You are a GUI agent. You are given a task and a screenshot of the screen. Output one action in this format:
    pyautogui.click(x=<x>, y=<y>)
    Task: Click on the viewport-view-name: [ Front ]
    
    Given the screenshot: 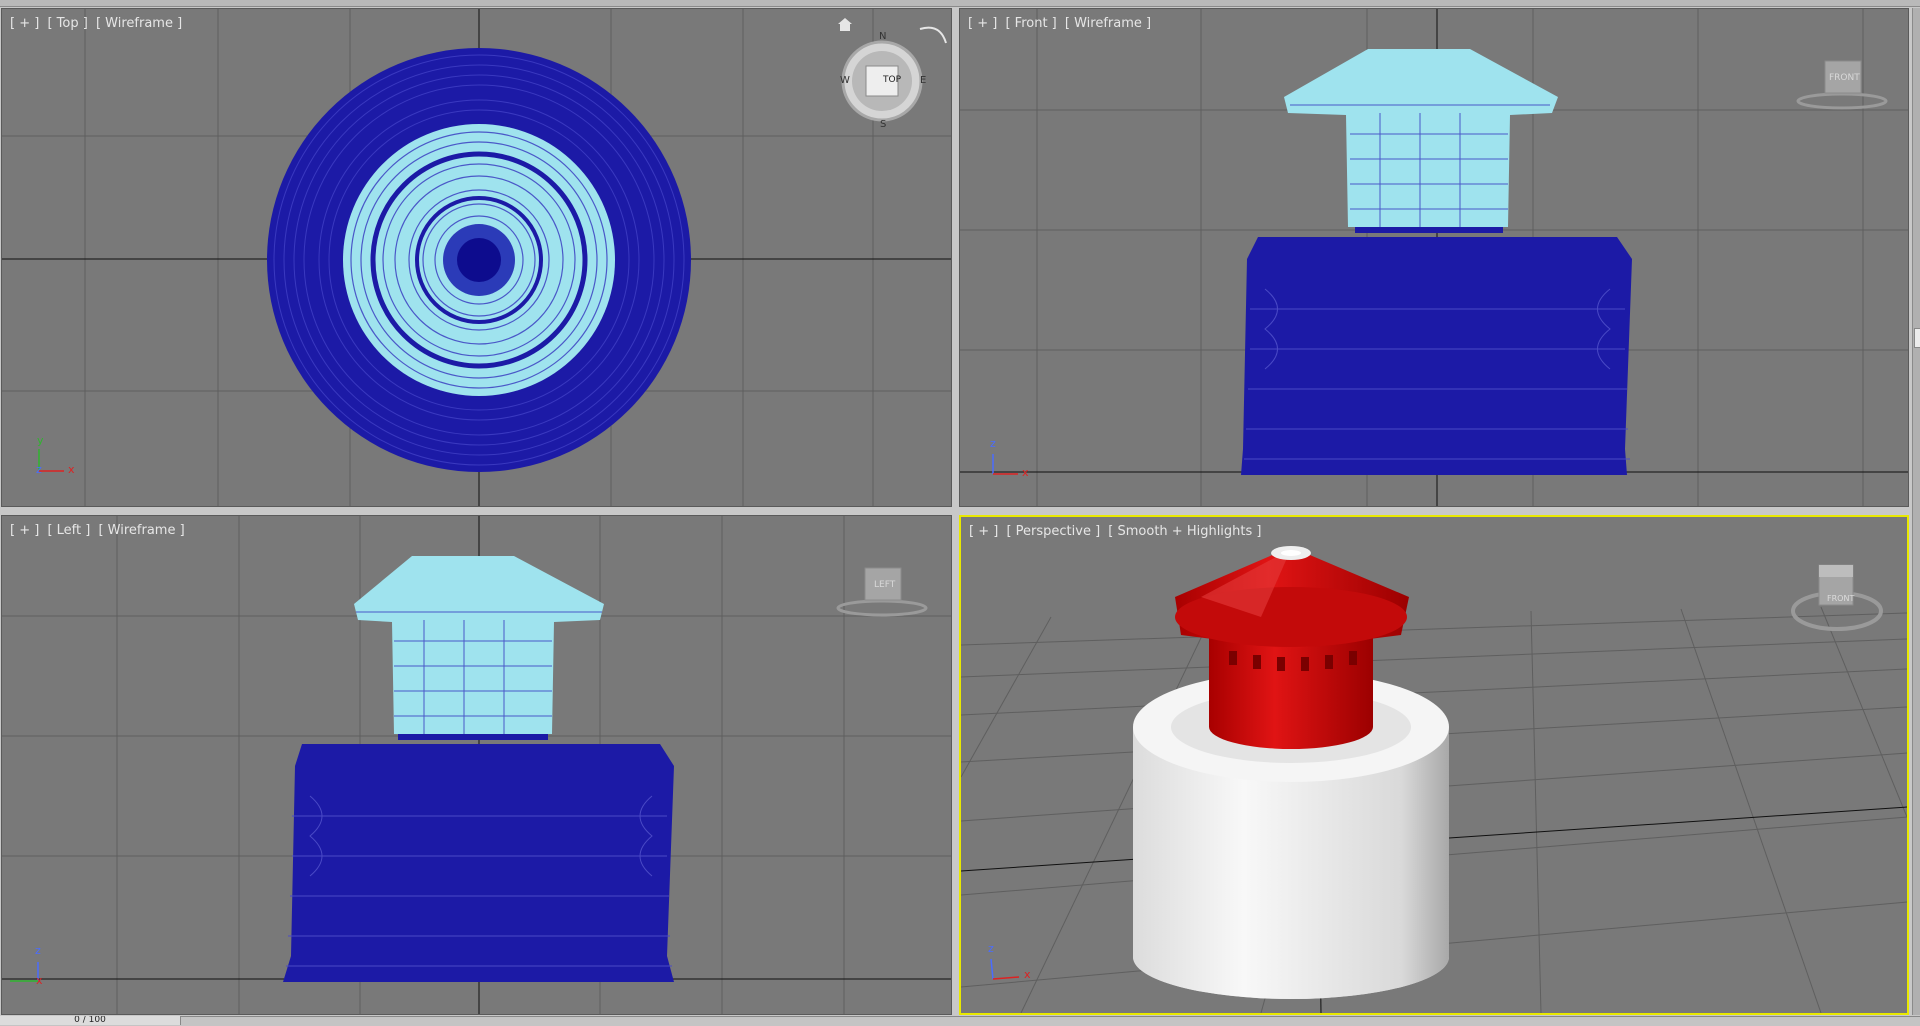 What is the action you would take?
    pyautogui.click(x=1030, y=23)
    